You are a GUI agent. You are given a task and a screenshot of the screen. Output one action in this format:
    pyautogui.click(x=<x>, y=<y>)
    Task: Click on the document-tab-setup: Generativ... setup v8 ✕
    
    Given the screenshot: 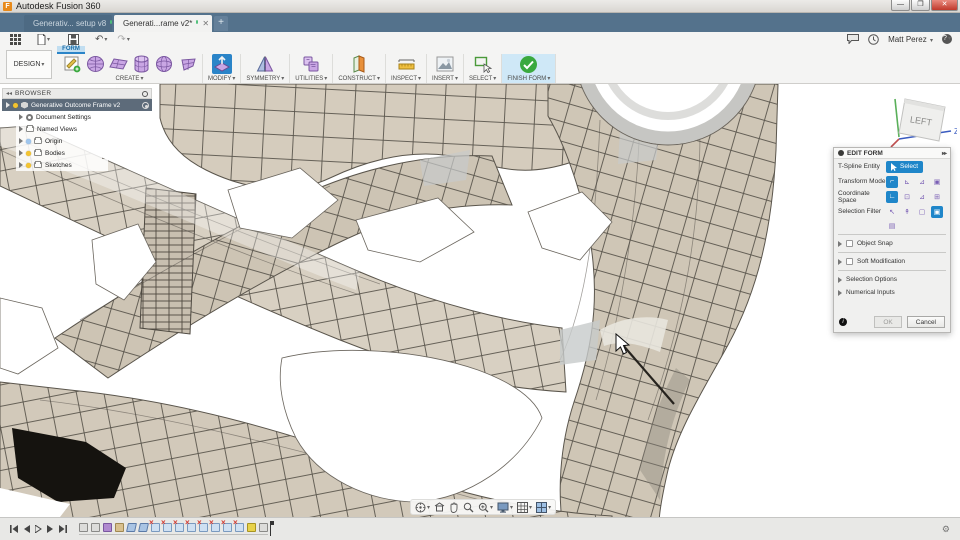 What is the action you would take?
    pyautogui.click(x=73, y=23)
    